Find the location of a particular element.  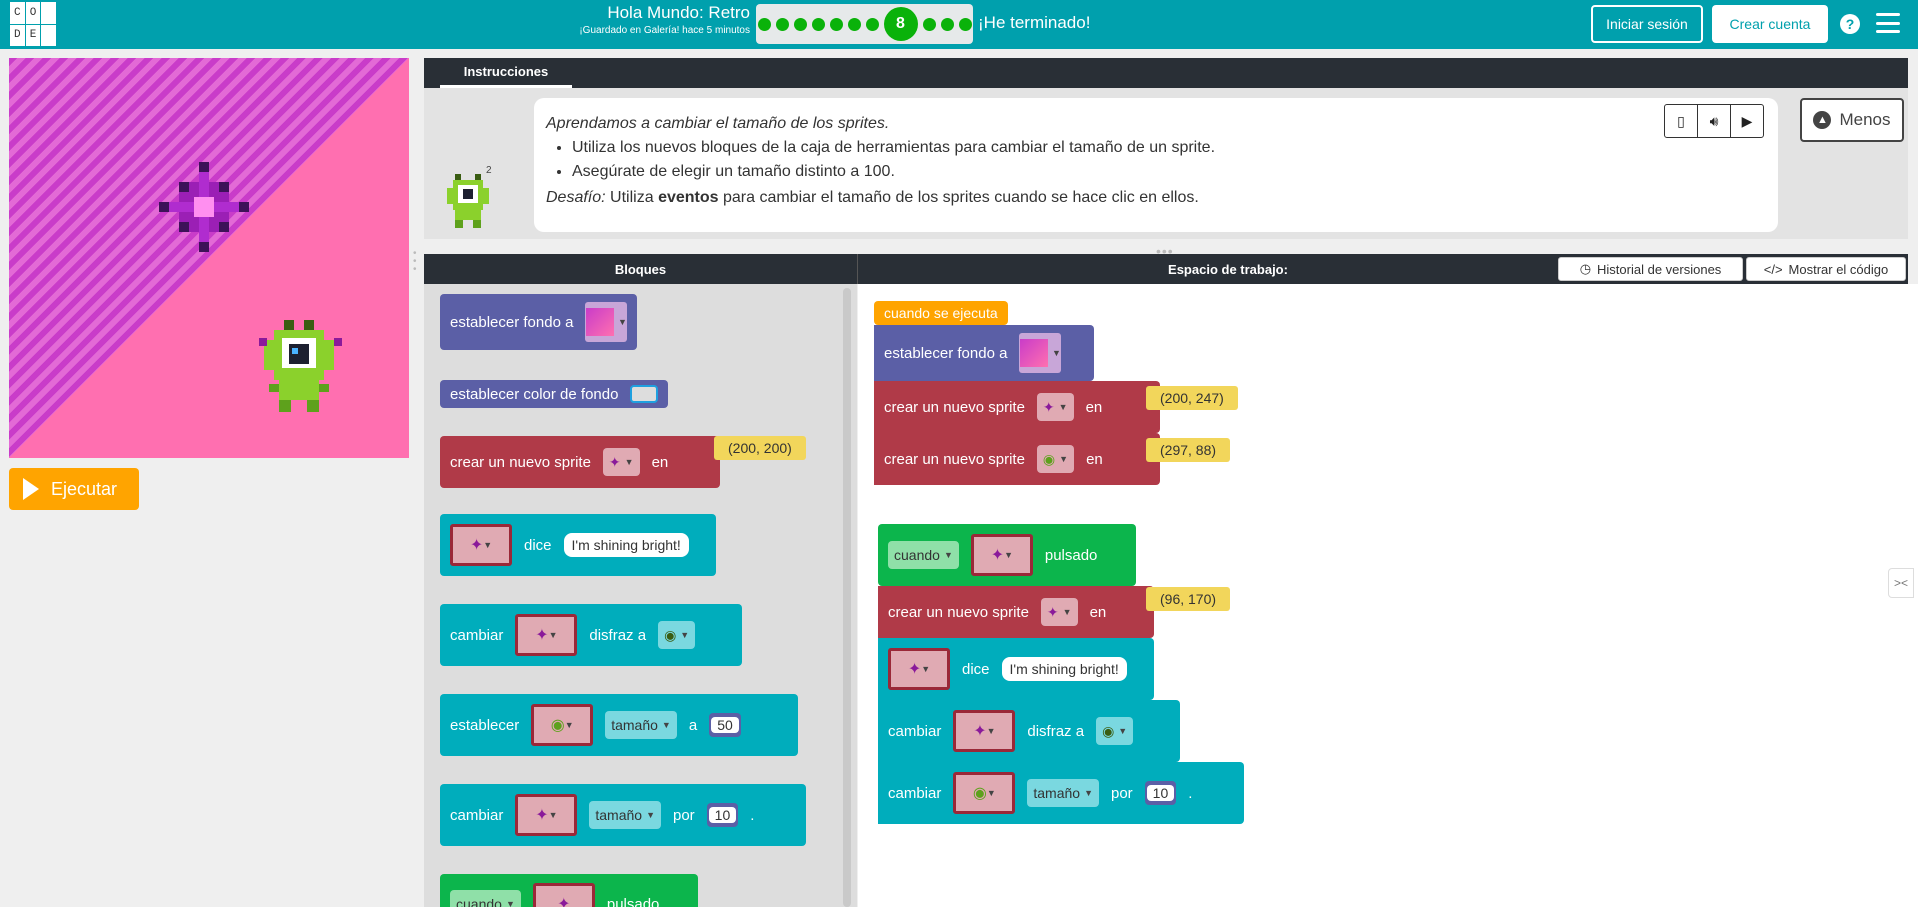

block-create-sprite: crear un nuevo sprite ◉ ▼ en is located at coordinates (1017, 459).